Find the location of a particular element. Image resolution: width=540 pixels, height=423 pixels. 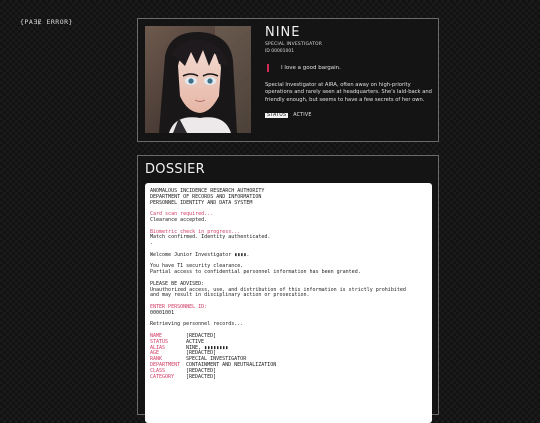

record-key: CATEGORY is located at coordinates (162, 376).